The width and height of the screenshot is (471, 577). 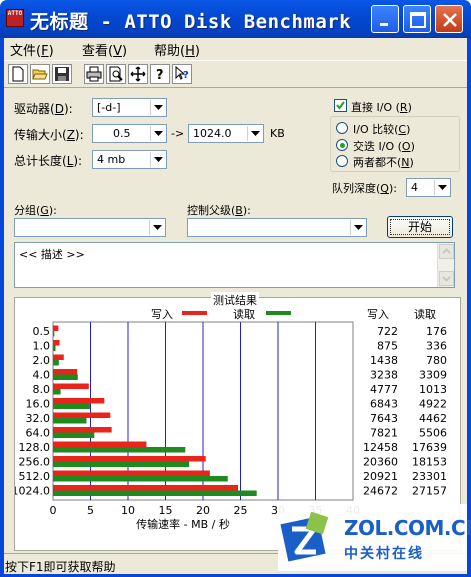 What do you see at coordinates (52, 210) in the screenshot?
I see `group-label-close: ):` at bounding box center [52, 210].